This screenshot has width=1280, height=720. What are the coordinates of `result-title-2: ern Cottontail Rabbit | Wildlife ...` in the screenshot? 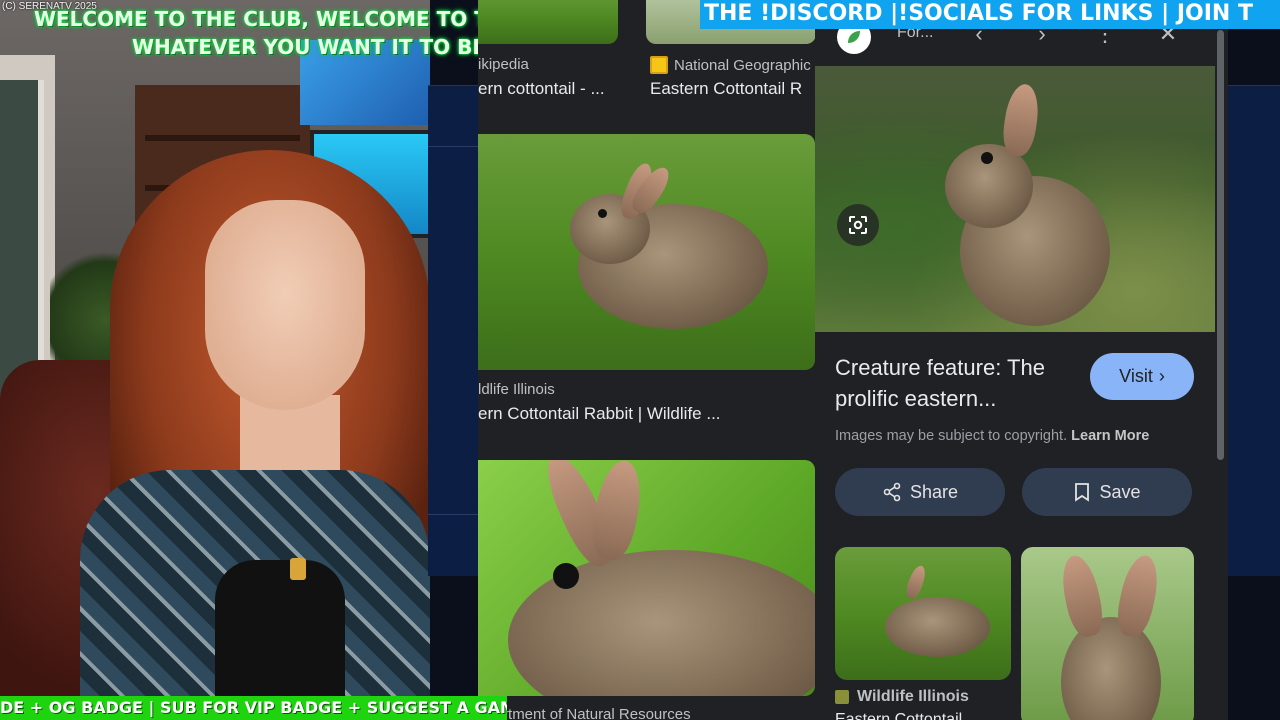 It's located at (599, 414).